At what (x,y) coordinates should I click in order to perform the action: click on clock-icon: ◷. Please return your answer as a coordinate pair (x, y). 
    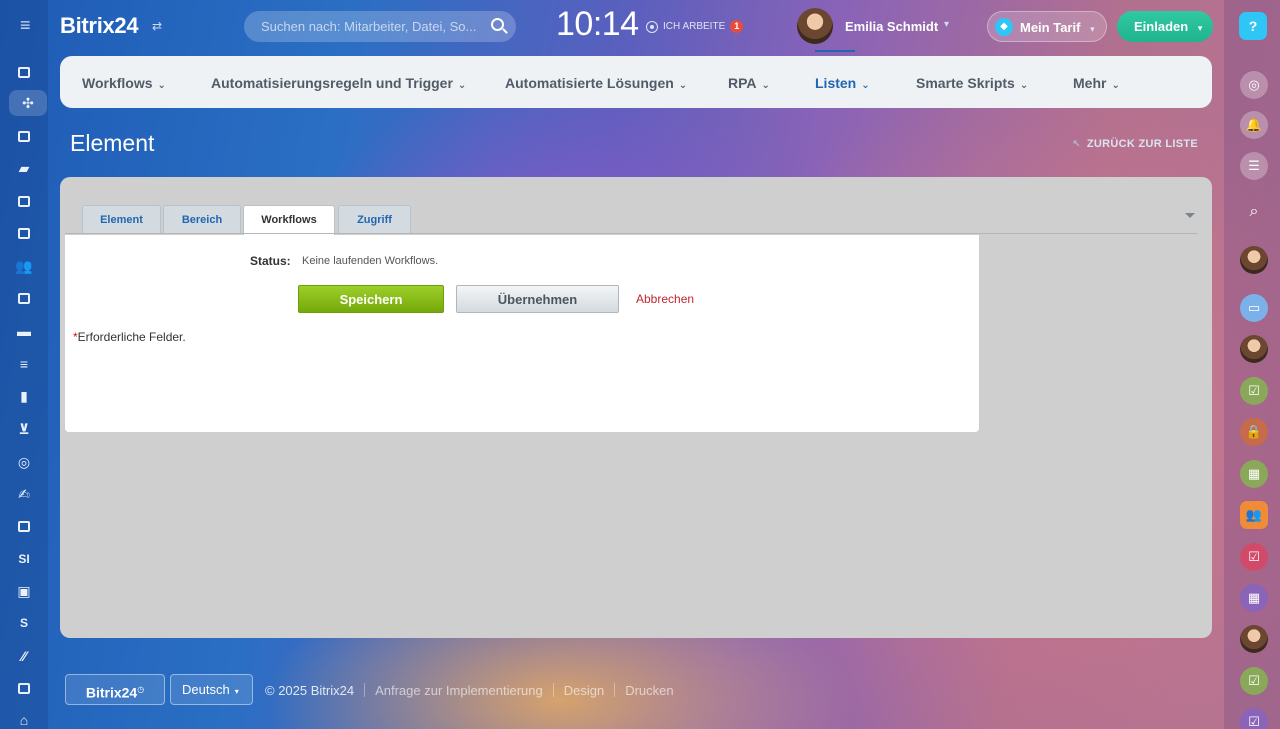
    Looking at the image, I should click on (141, 689).